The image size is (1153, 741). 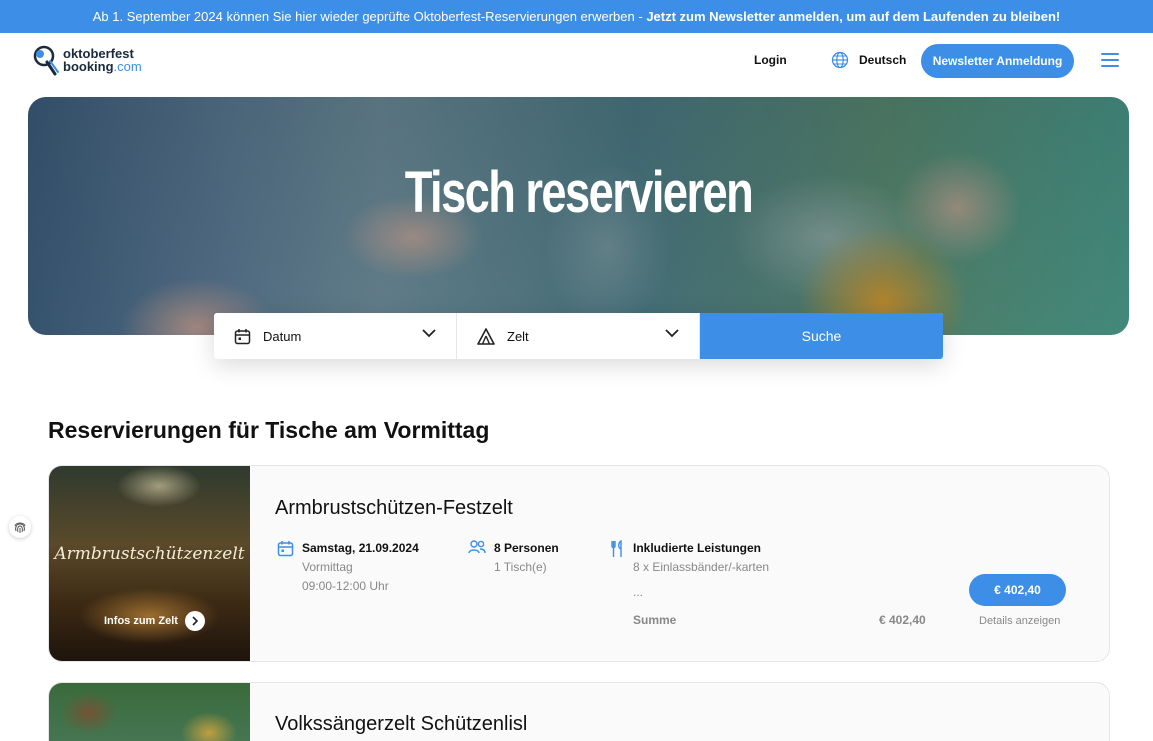 I want to click on tent-info-link: Infos zum Zelt, so click(x=154, y=621).